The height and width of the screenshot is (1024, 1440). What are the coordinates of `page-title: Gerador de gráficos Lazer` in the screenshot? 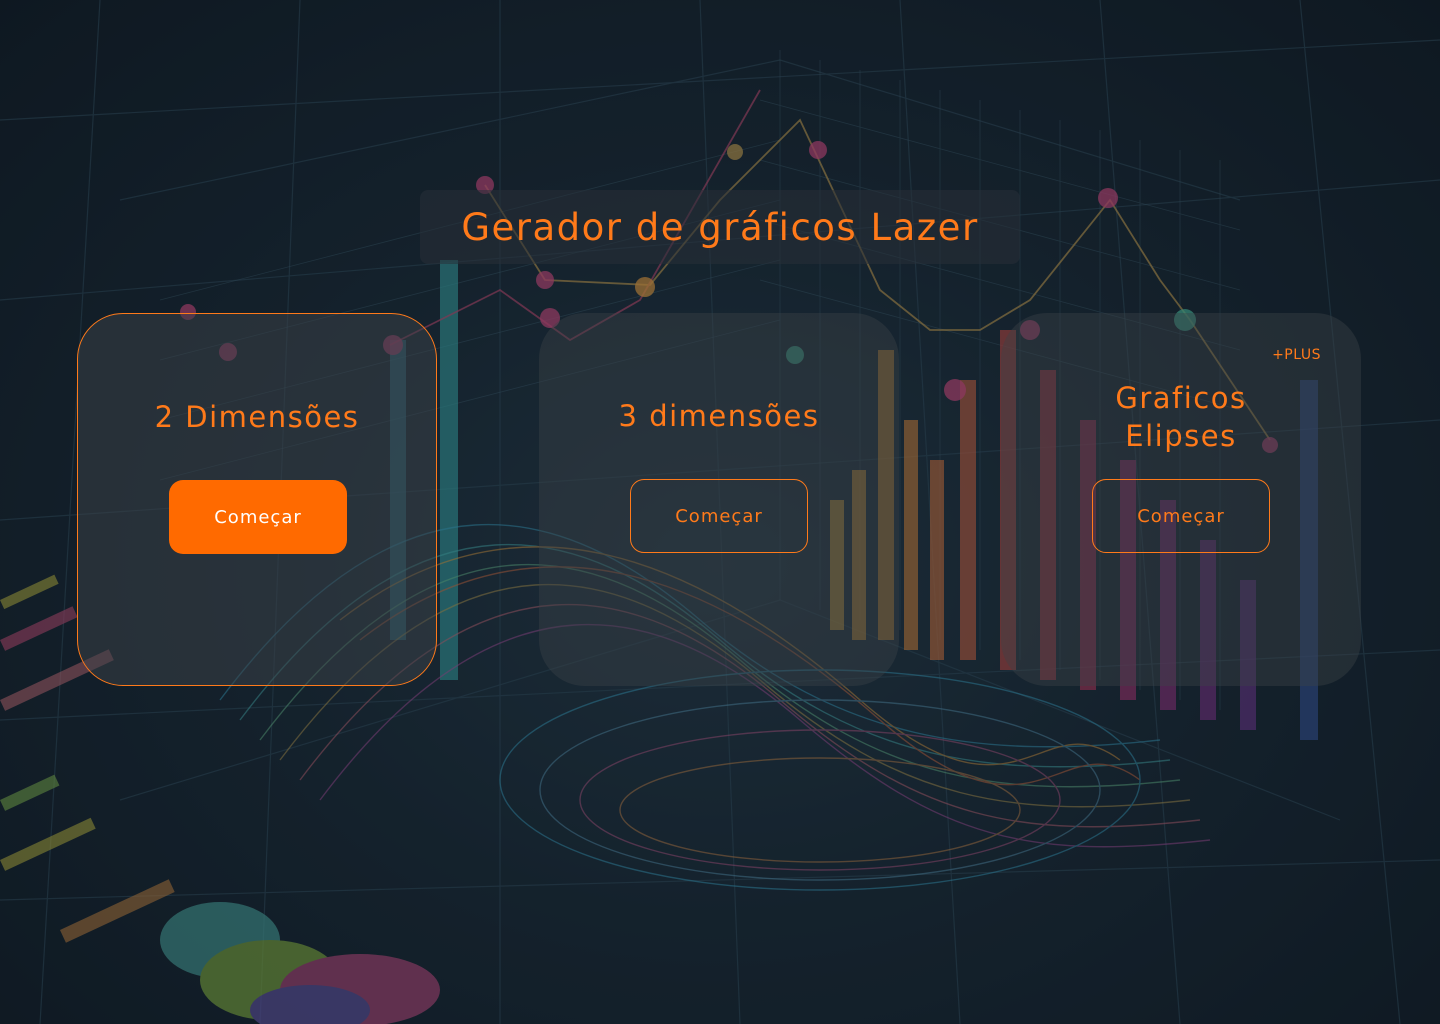 It's located at (720, 227).